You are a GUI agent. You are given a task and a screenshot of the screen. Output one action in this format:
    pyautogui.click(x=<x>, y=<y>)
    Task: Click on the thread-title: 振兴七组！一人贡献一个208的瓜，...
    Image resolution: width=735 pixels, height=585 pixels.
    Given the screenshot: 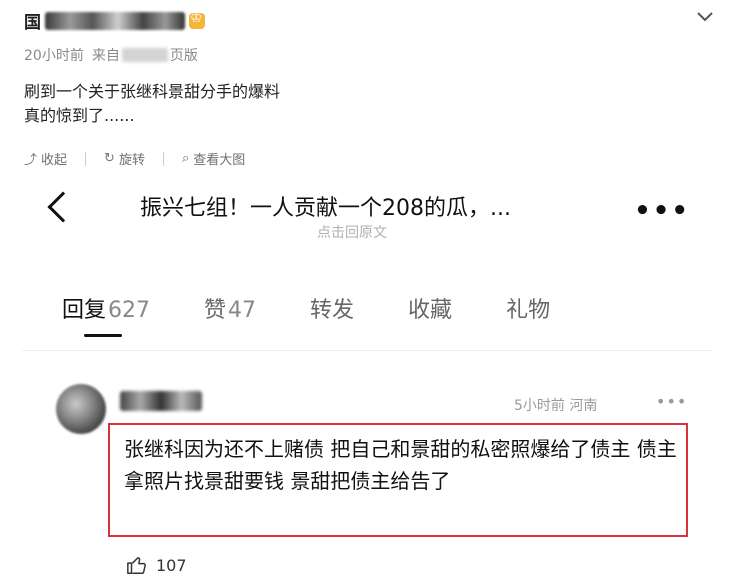 What is the action you would take?
    pyautogui.click(x=325, y=208)
    